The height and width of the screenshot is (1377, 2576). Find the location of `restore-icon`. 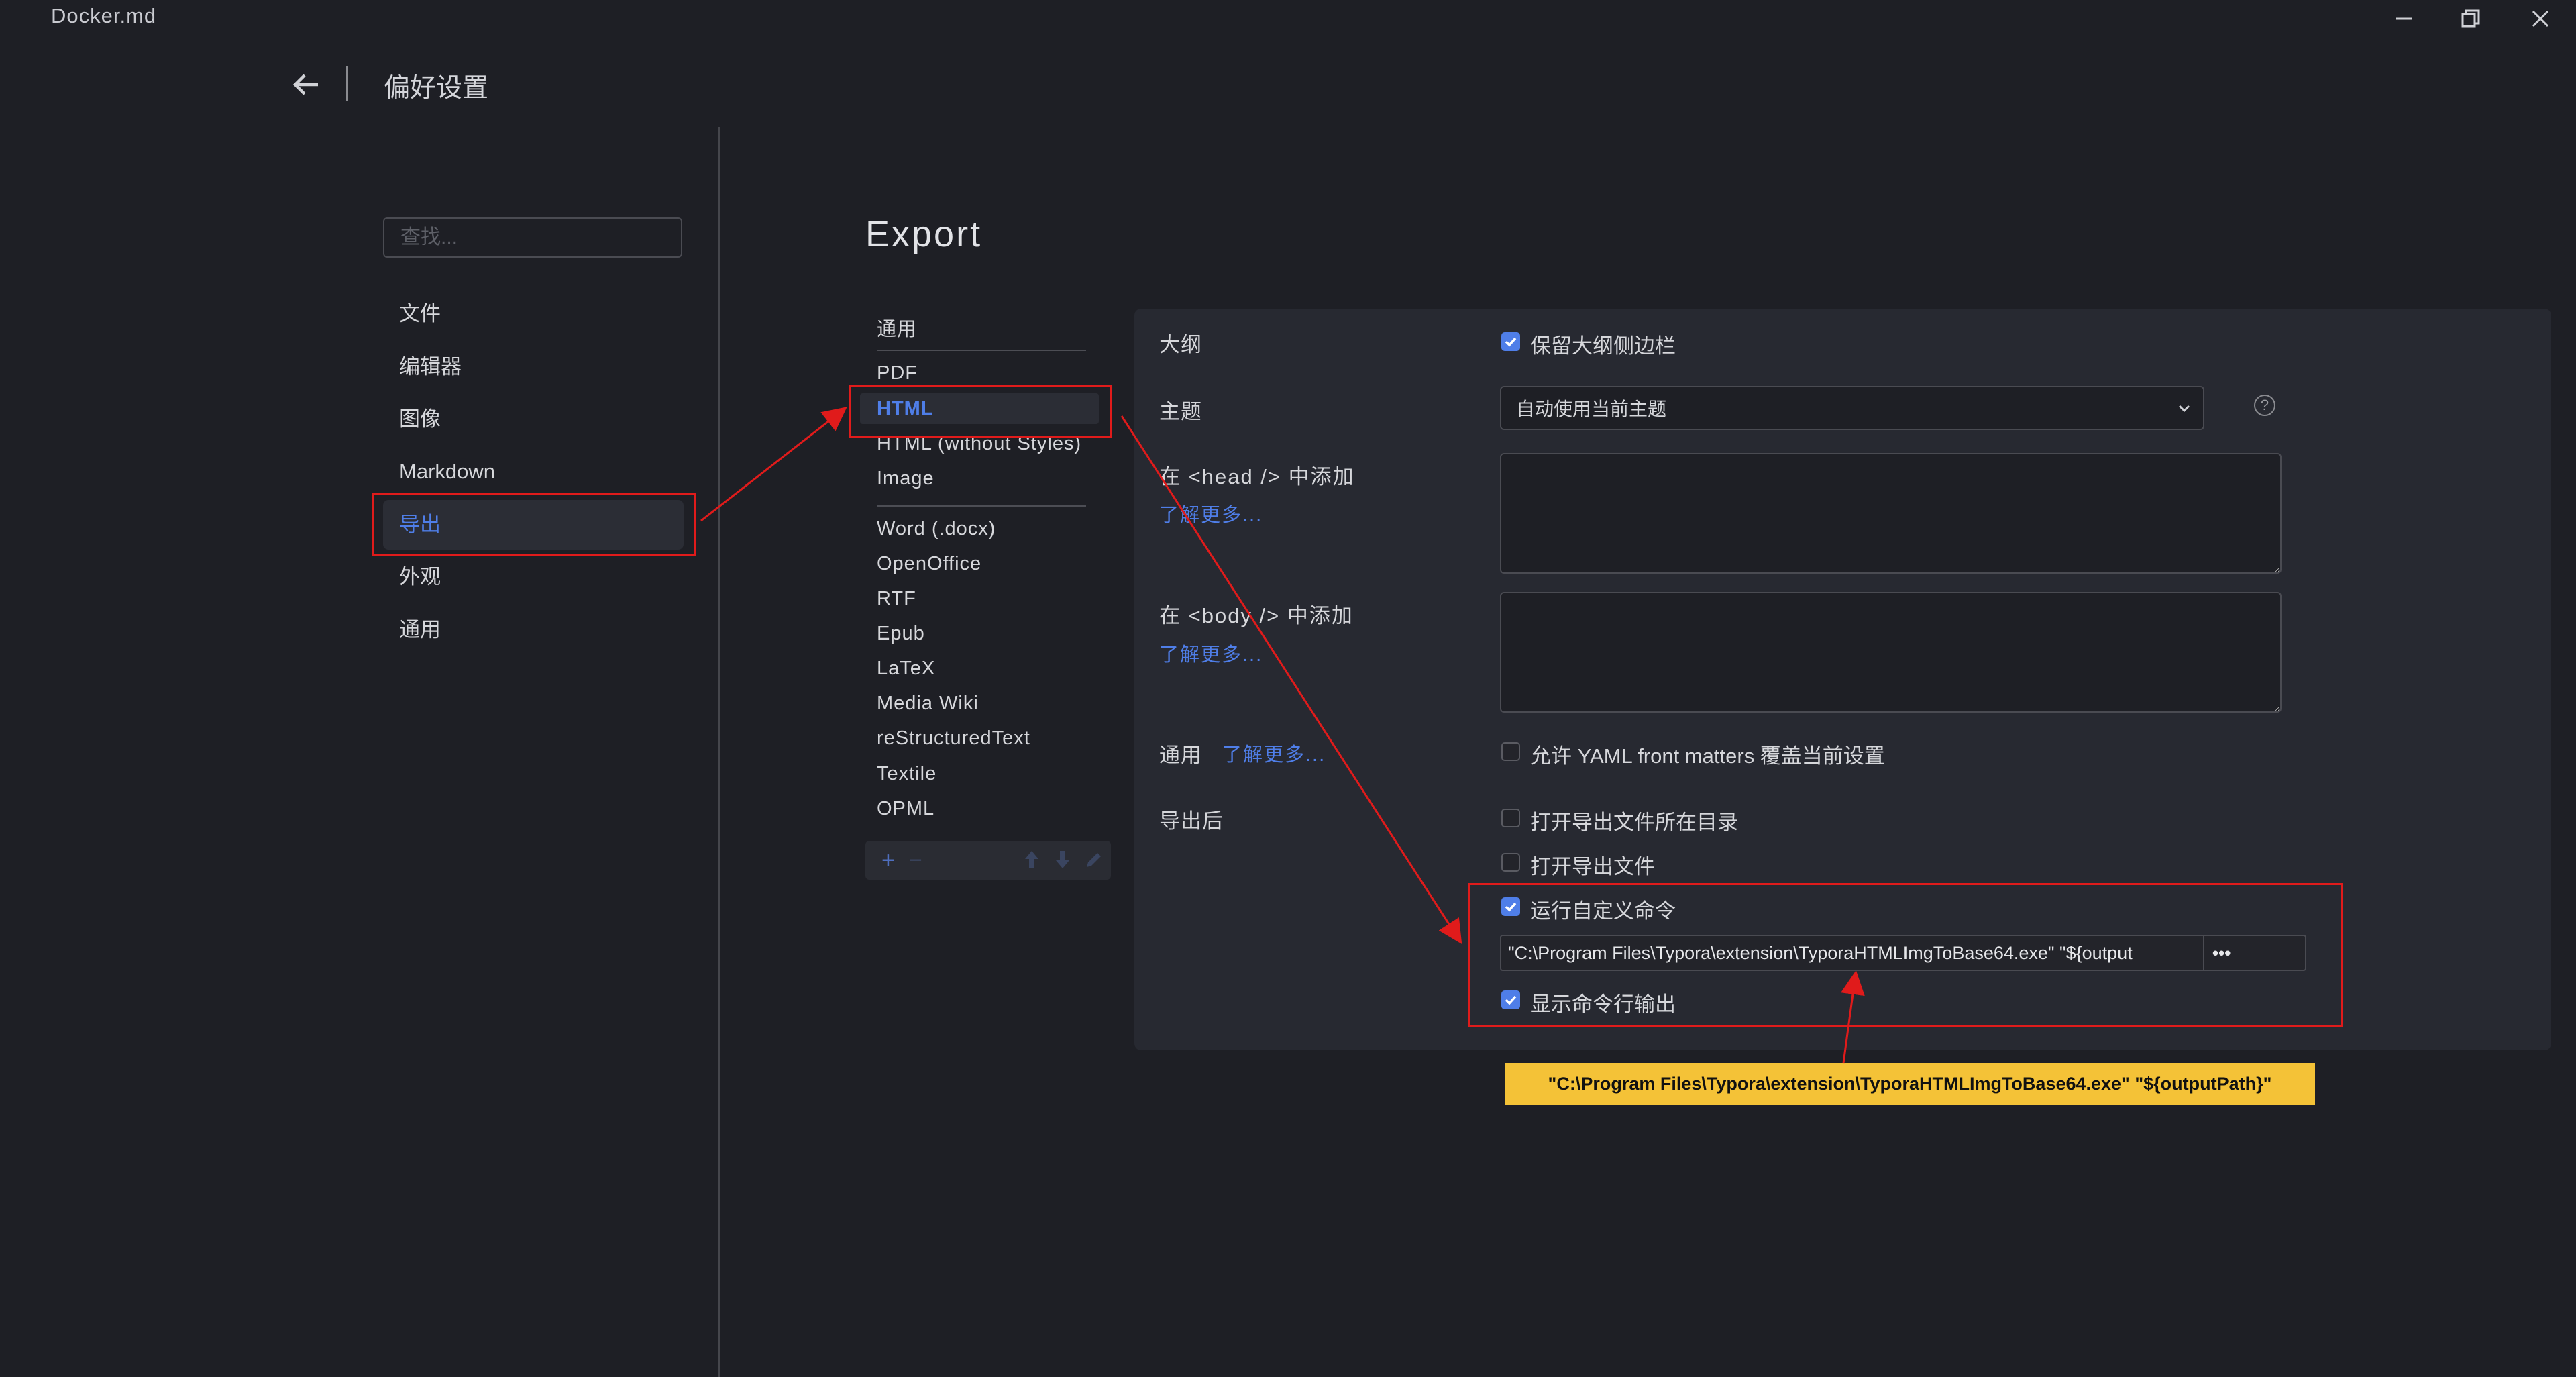

restore-icon is located at coordinates (2470, 18).